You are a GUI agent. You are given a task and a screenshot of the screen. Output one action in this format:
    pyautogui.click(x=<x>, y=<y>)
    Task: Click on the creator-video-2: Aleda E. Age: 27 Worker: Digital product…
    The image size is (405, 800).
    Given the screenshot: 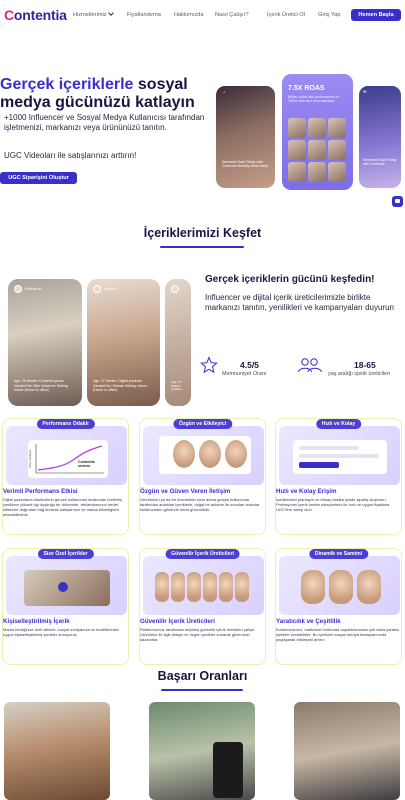 What is the action you would take?
    pyautogui.click(x=123, y=342)
    